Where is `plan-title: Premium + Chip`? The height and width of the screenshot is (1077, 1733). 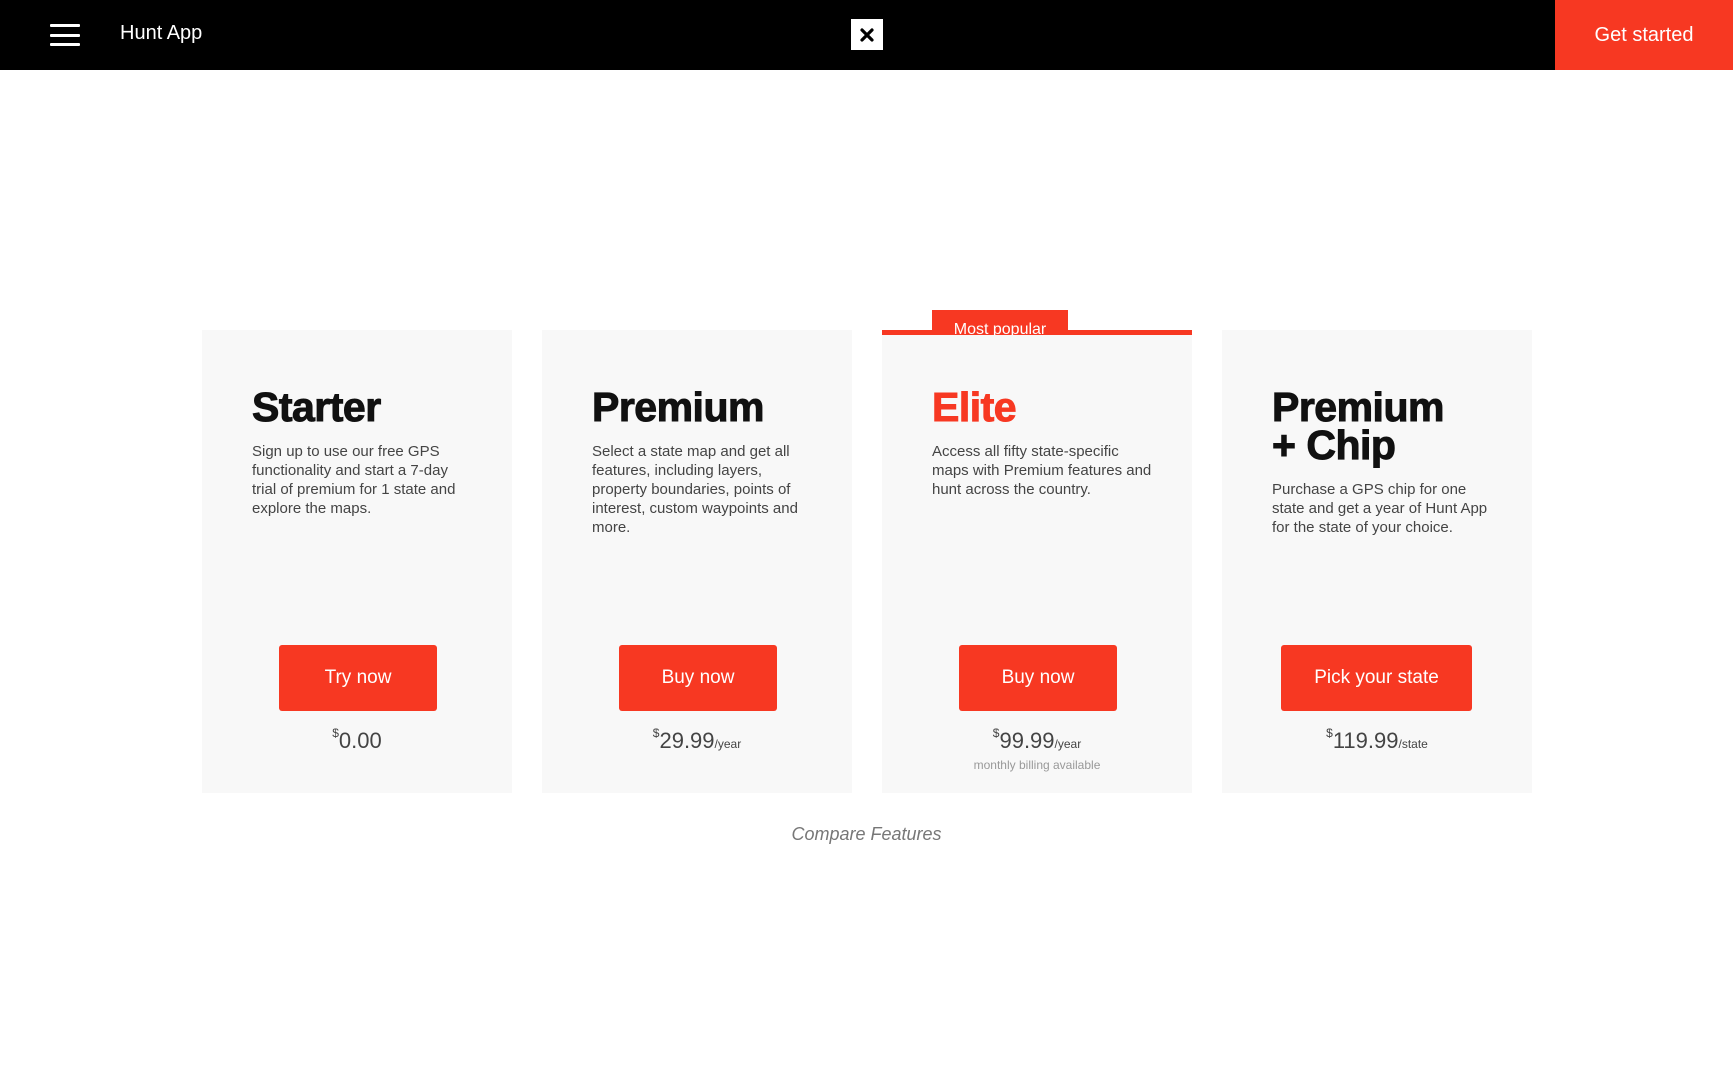
plan-title: Premium + Chip is located at coordinates (1358, 426).